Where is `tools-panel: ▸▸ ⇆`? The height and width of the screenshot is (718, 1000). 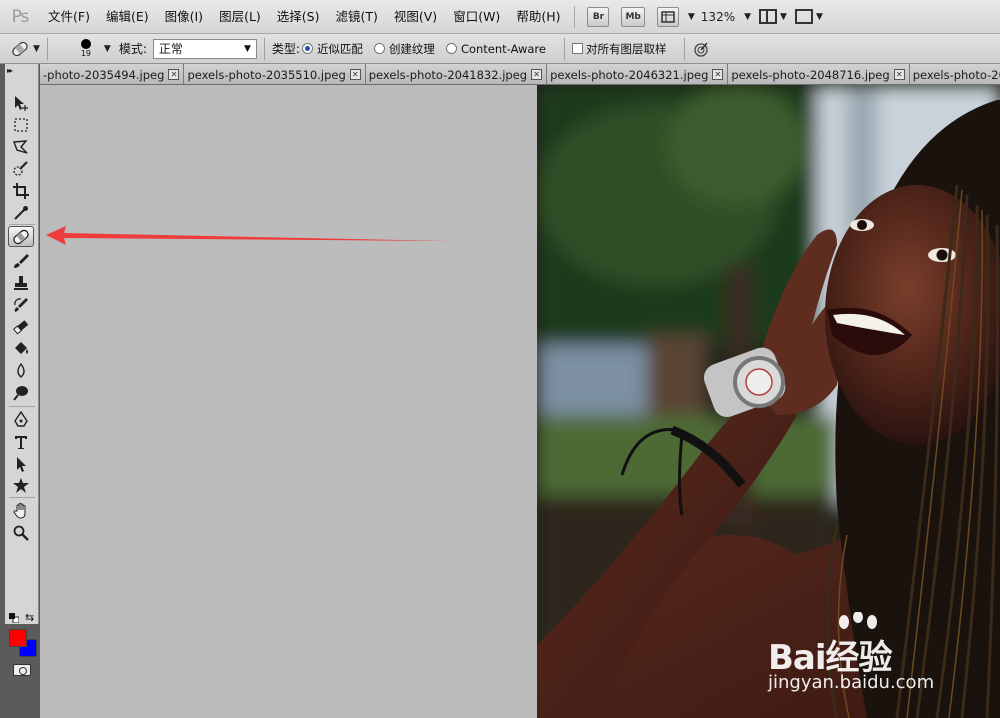
tools-panel: ▸▸ ⇆ is located at coordinates (21, 391).